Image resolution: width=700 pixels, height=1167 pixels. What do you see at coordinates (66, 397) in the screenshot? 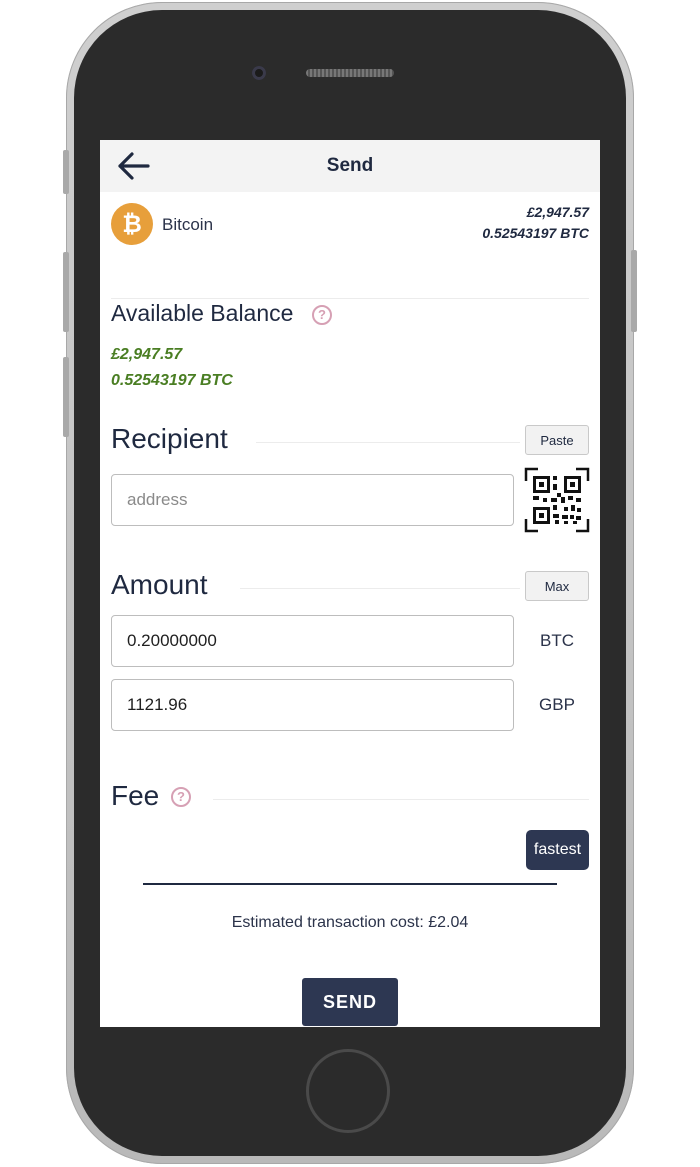
I see `volume-down-button` at bounding box center [66, 397].